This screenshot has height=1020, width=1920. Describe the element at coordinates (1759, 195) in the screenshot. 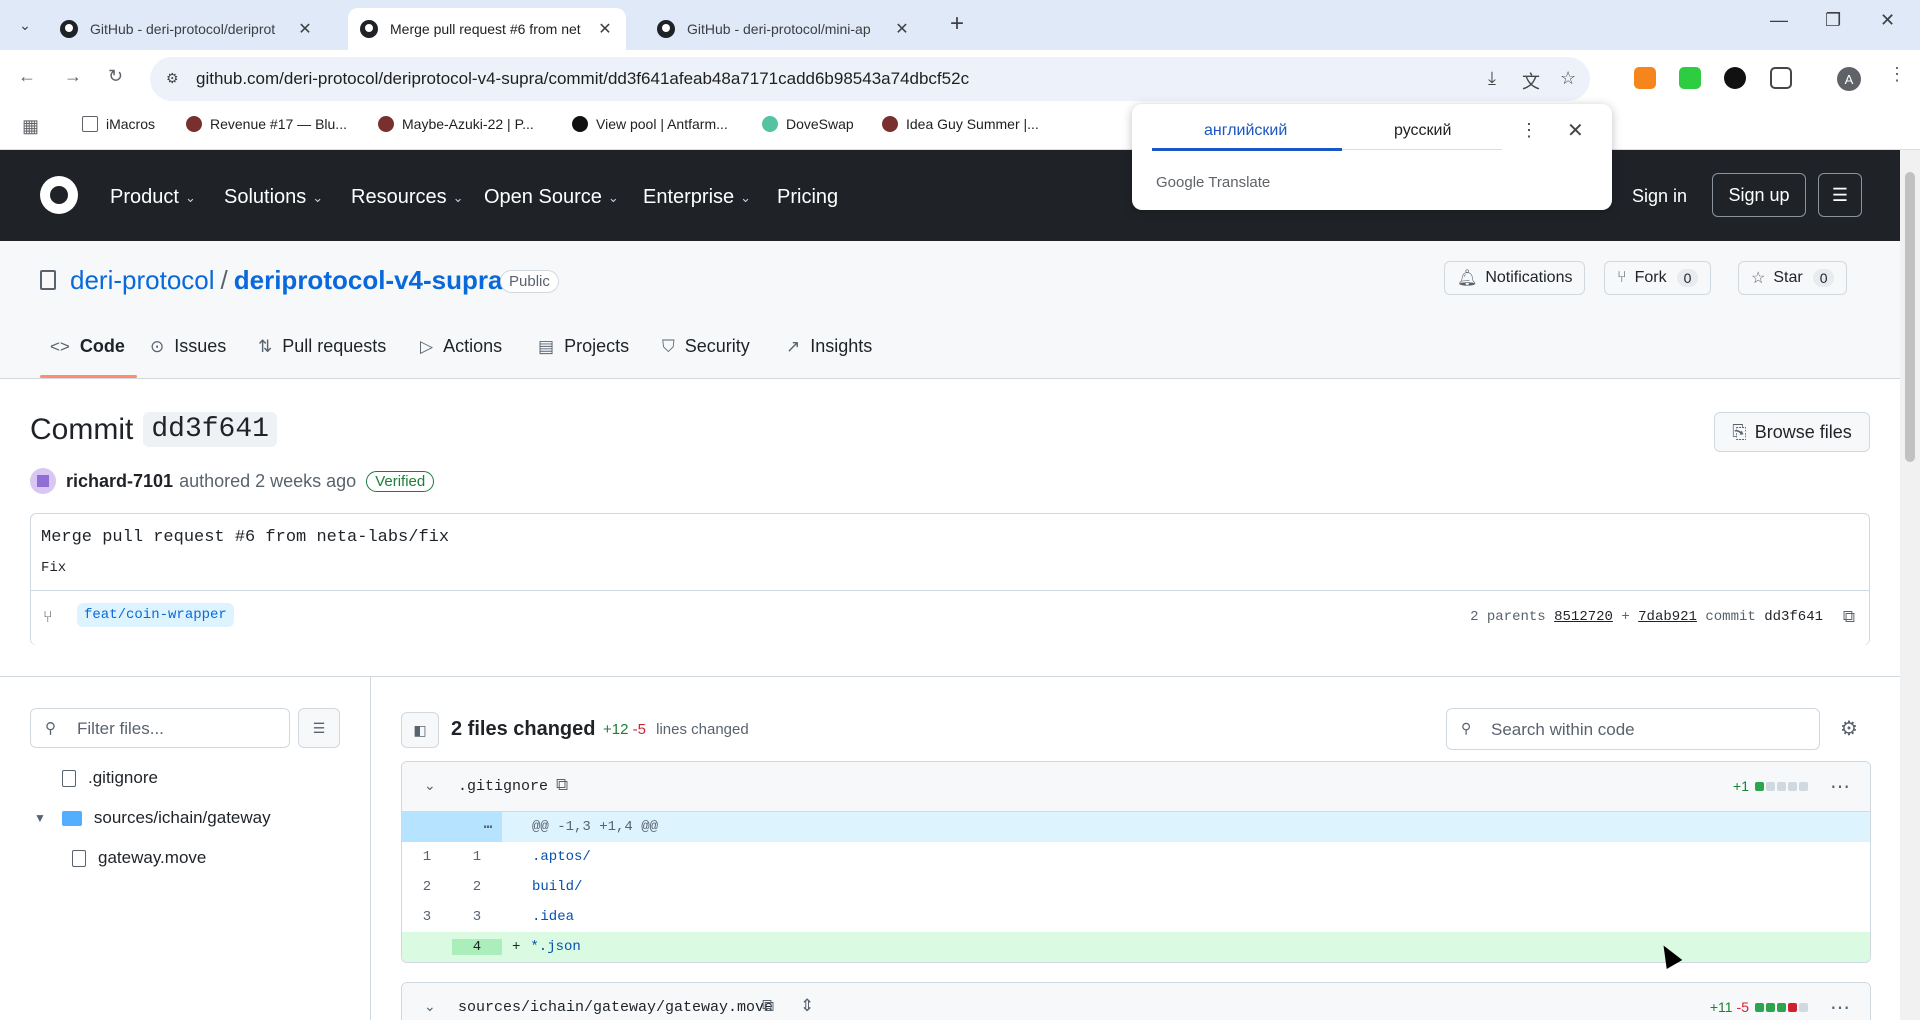

I see `sign-up-button: Sign up` at that location.